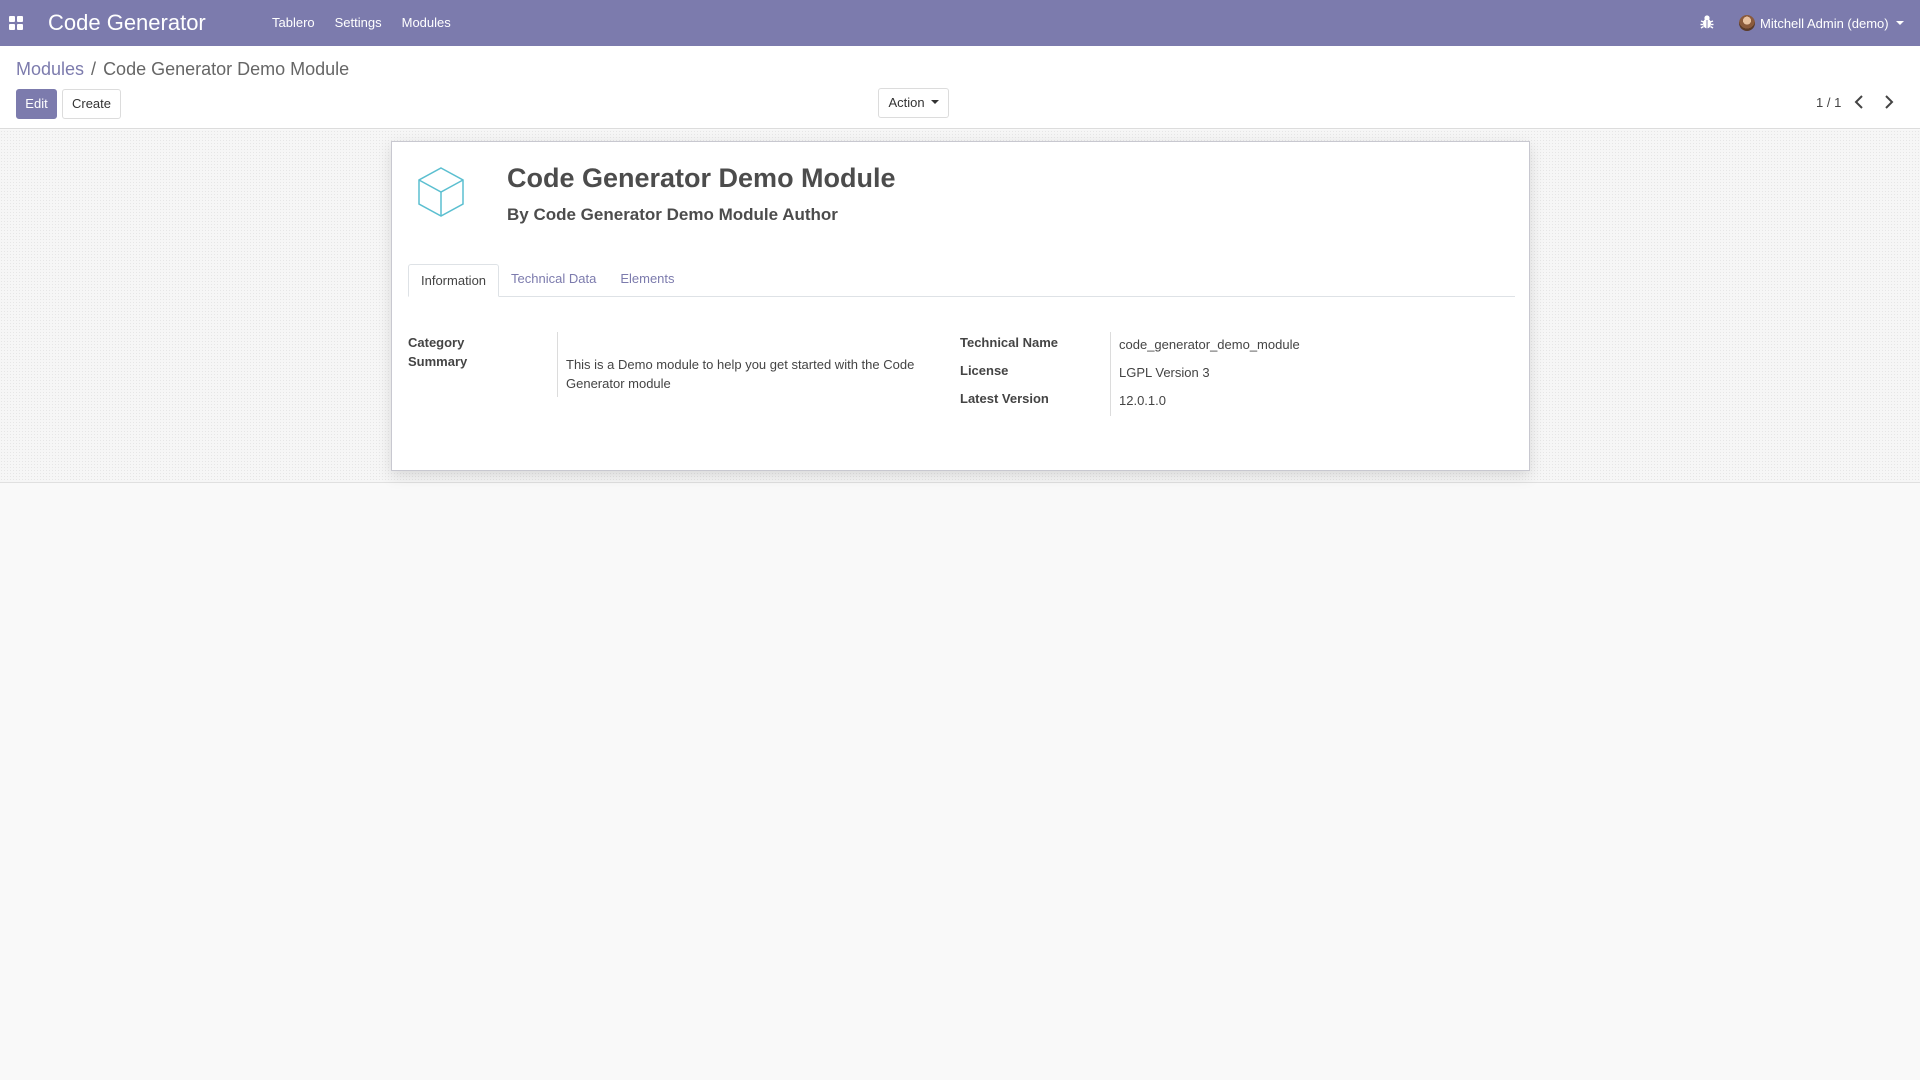 The height and width of the screenshot is (1080, 1920). I want to click on user-menu: Mitchell Admin (demo), so click(1821, 23).